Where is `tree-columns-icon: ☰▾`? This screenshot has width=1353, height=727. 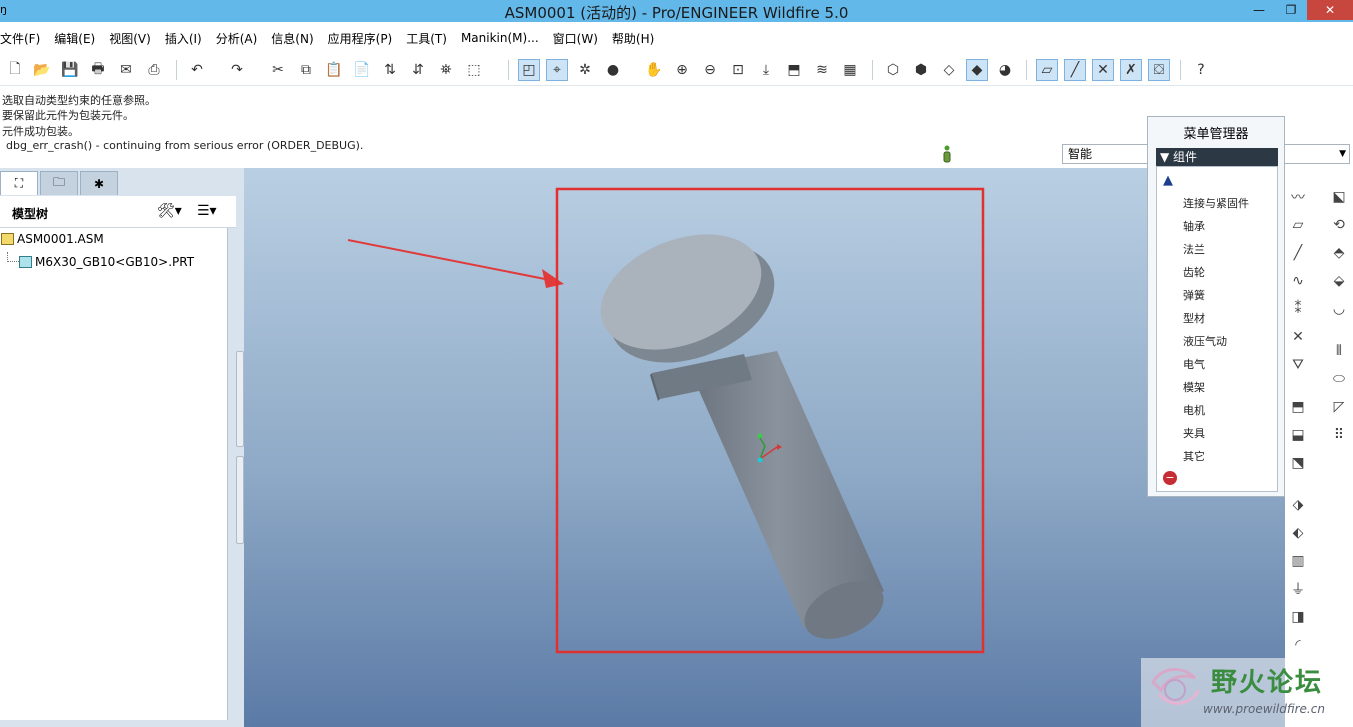
tree-columns-icon: ☰▾ is located at coordinates (207, 211).